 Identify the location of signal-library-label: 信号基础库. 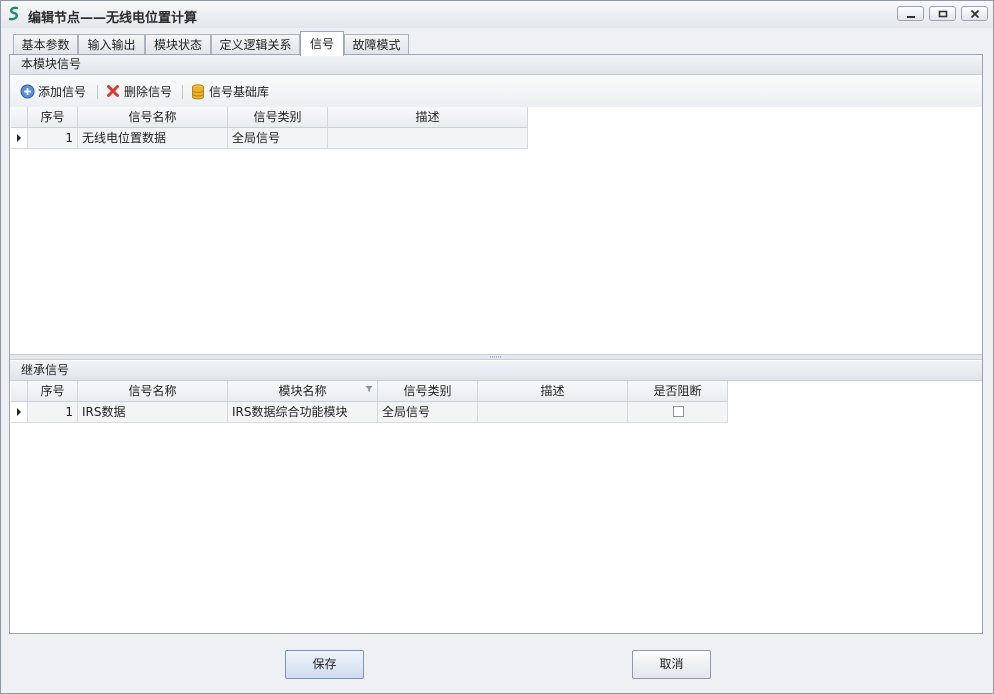
(239, 92).